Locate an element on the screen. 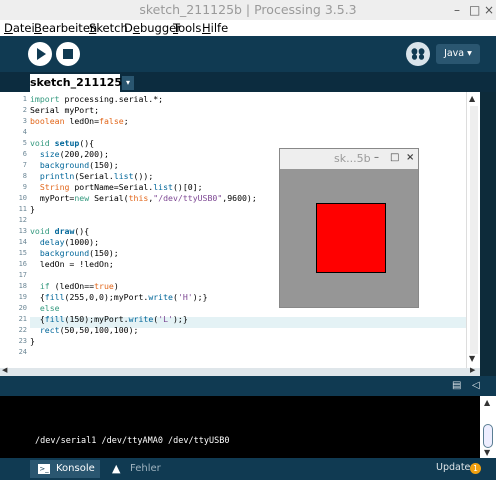 Image resolution: width=496 pixels, height=480 pixels. console-scrollbar: ▲ ▼ is located at coordinates (488, 427).